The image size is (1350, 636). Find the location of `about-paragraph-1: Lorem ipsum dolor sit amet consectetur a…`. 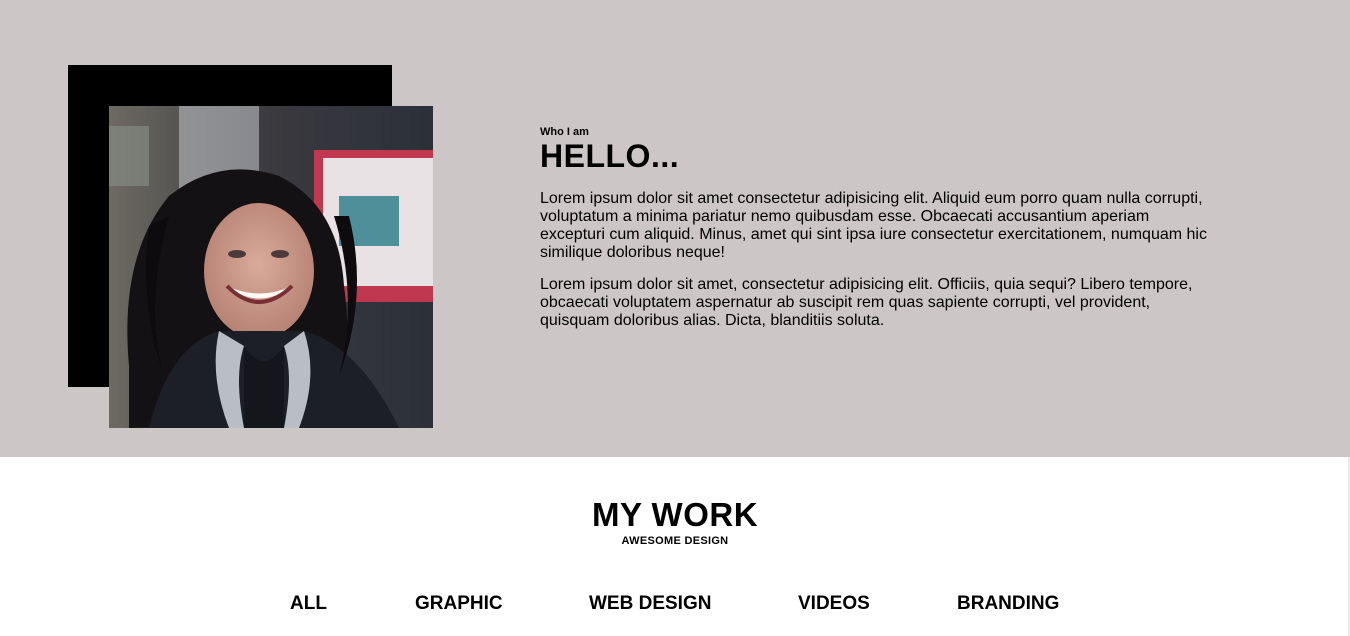

about-paragraph-1: Lorem ipsum dolor sit amet consectetur a… is located at coordinates (873, 225).